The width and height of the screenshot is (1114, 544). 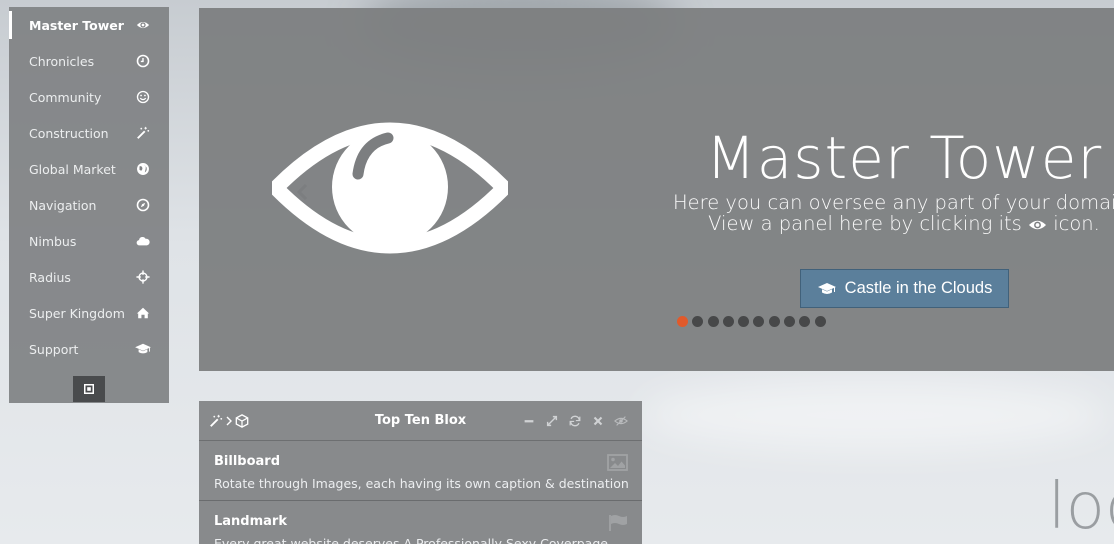 I want to click on sidebar-item-label: Navigation, so click(x=63, y=205).